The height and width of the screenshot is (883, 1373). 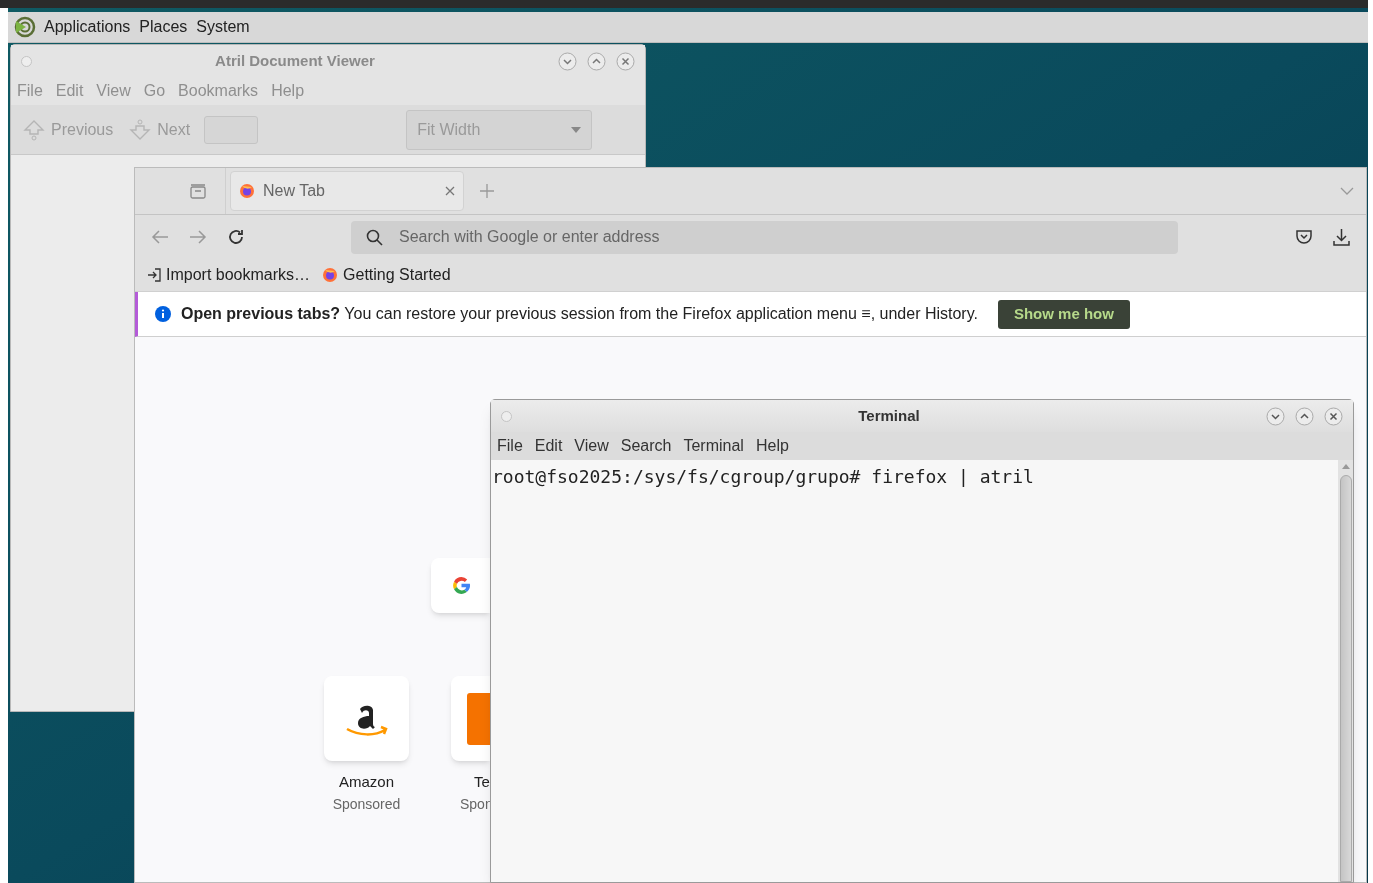 What do you see at coordinates (294, 191) in the screenshot?
I see `tab-label: New Tab` at bounding box center [294, 191].